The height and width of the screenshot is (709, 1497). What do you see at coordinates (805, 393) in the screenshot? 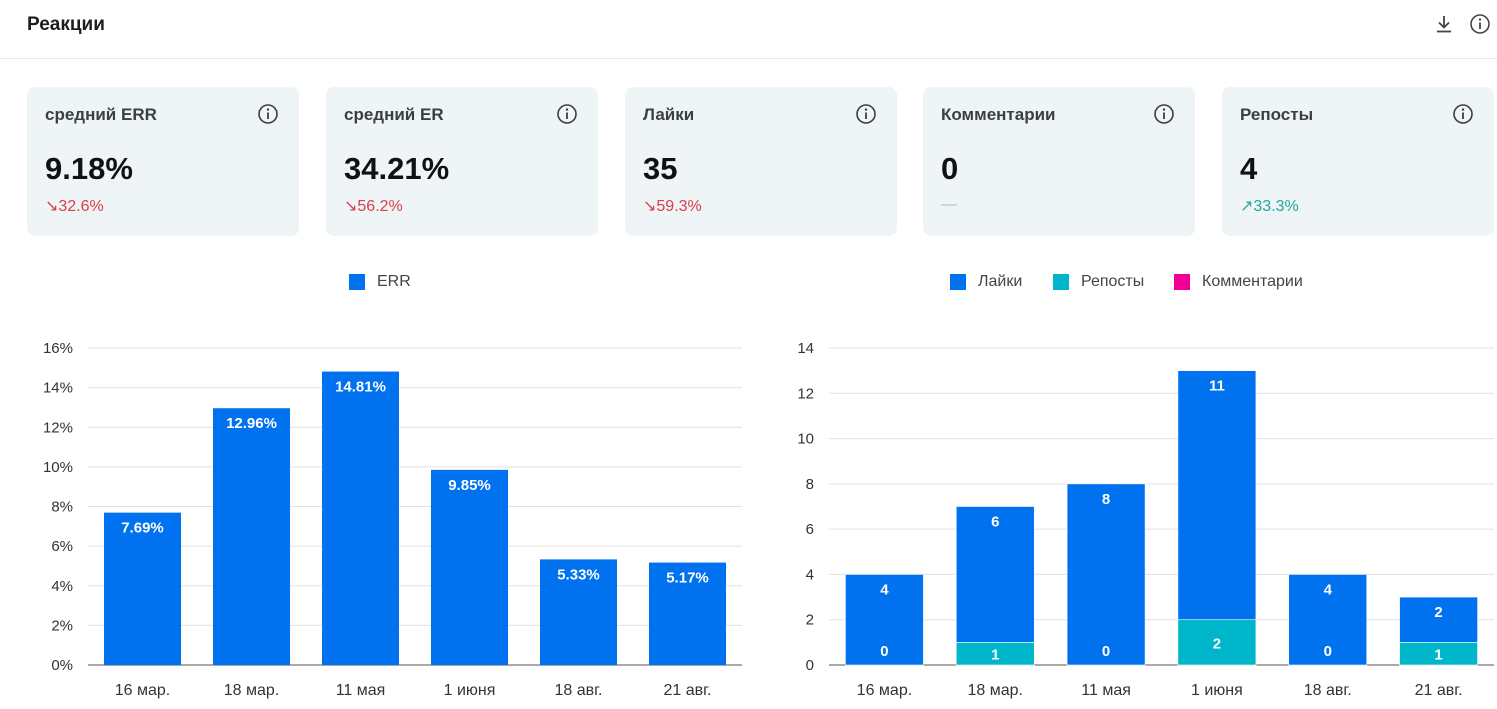
I see `y-tick-label: 12` at bounding box center [805, 393].